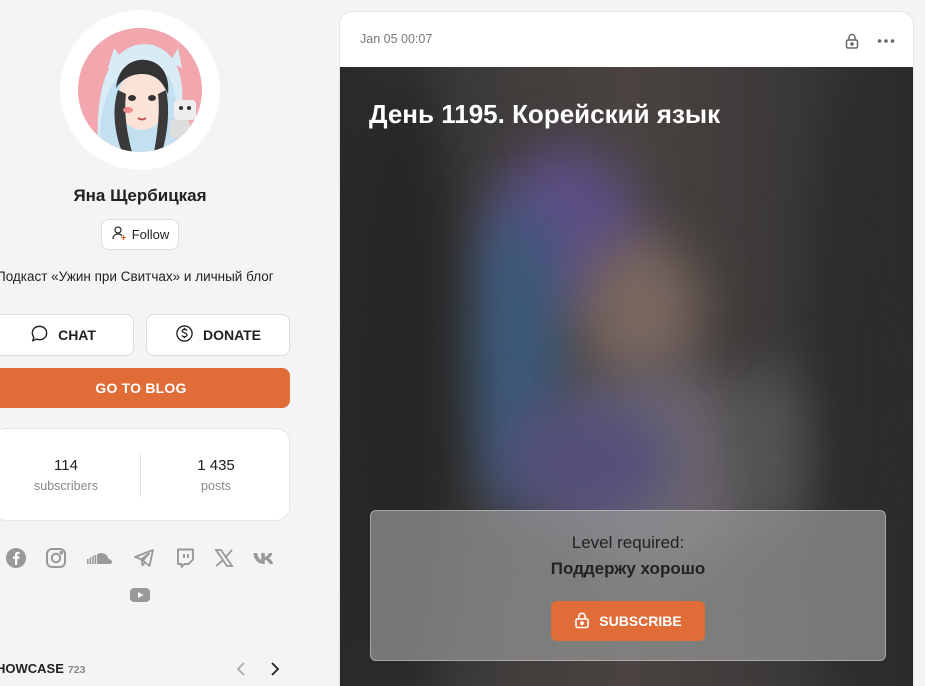 Image resolution: width=925 pixels, height=686 pixels. I want to click on posts-stat: 1 435 posts, so click(216, 475).